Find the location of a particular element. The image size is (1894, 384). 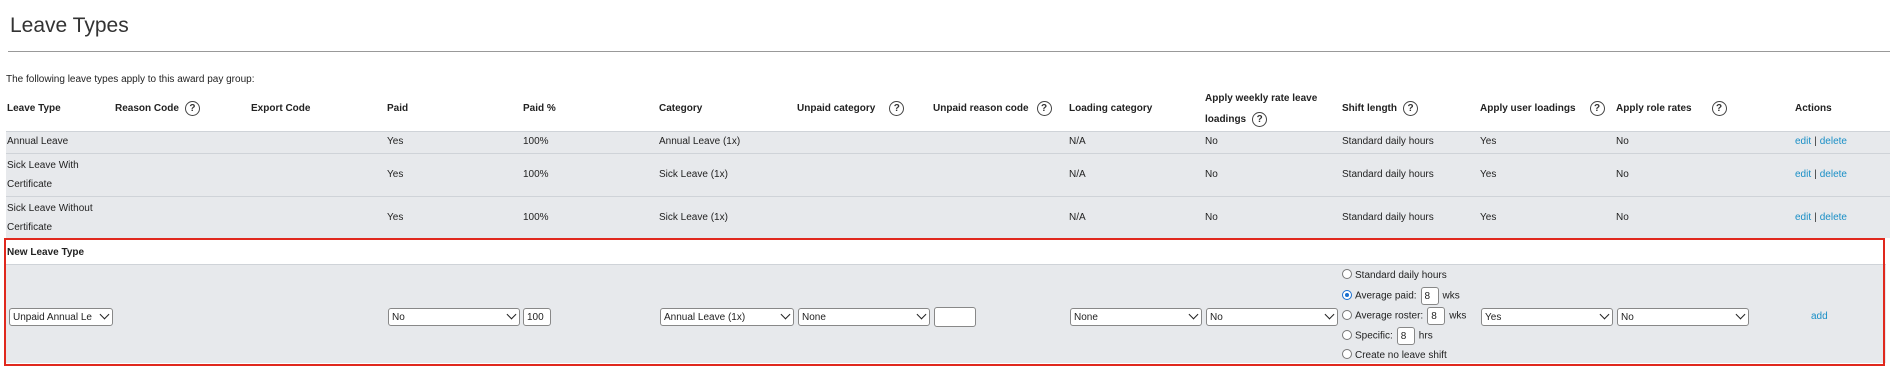

col-apply-user-loadings: Apply user loadings? is located at coordinates (1542, 109).